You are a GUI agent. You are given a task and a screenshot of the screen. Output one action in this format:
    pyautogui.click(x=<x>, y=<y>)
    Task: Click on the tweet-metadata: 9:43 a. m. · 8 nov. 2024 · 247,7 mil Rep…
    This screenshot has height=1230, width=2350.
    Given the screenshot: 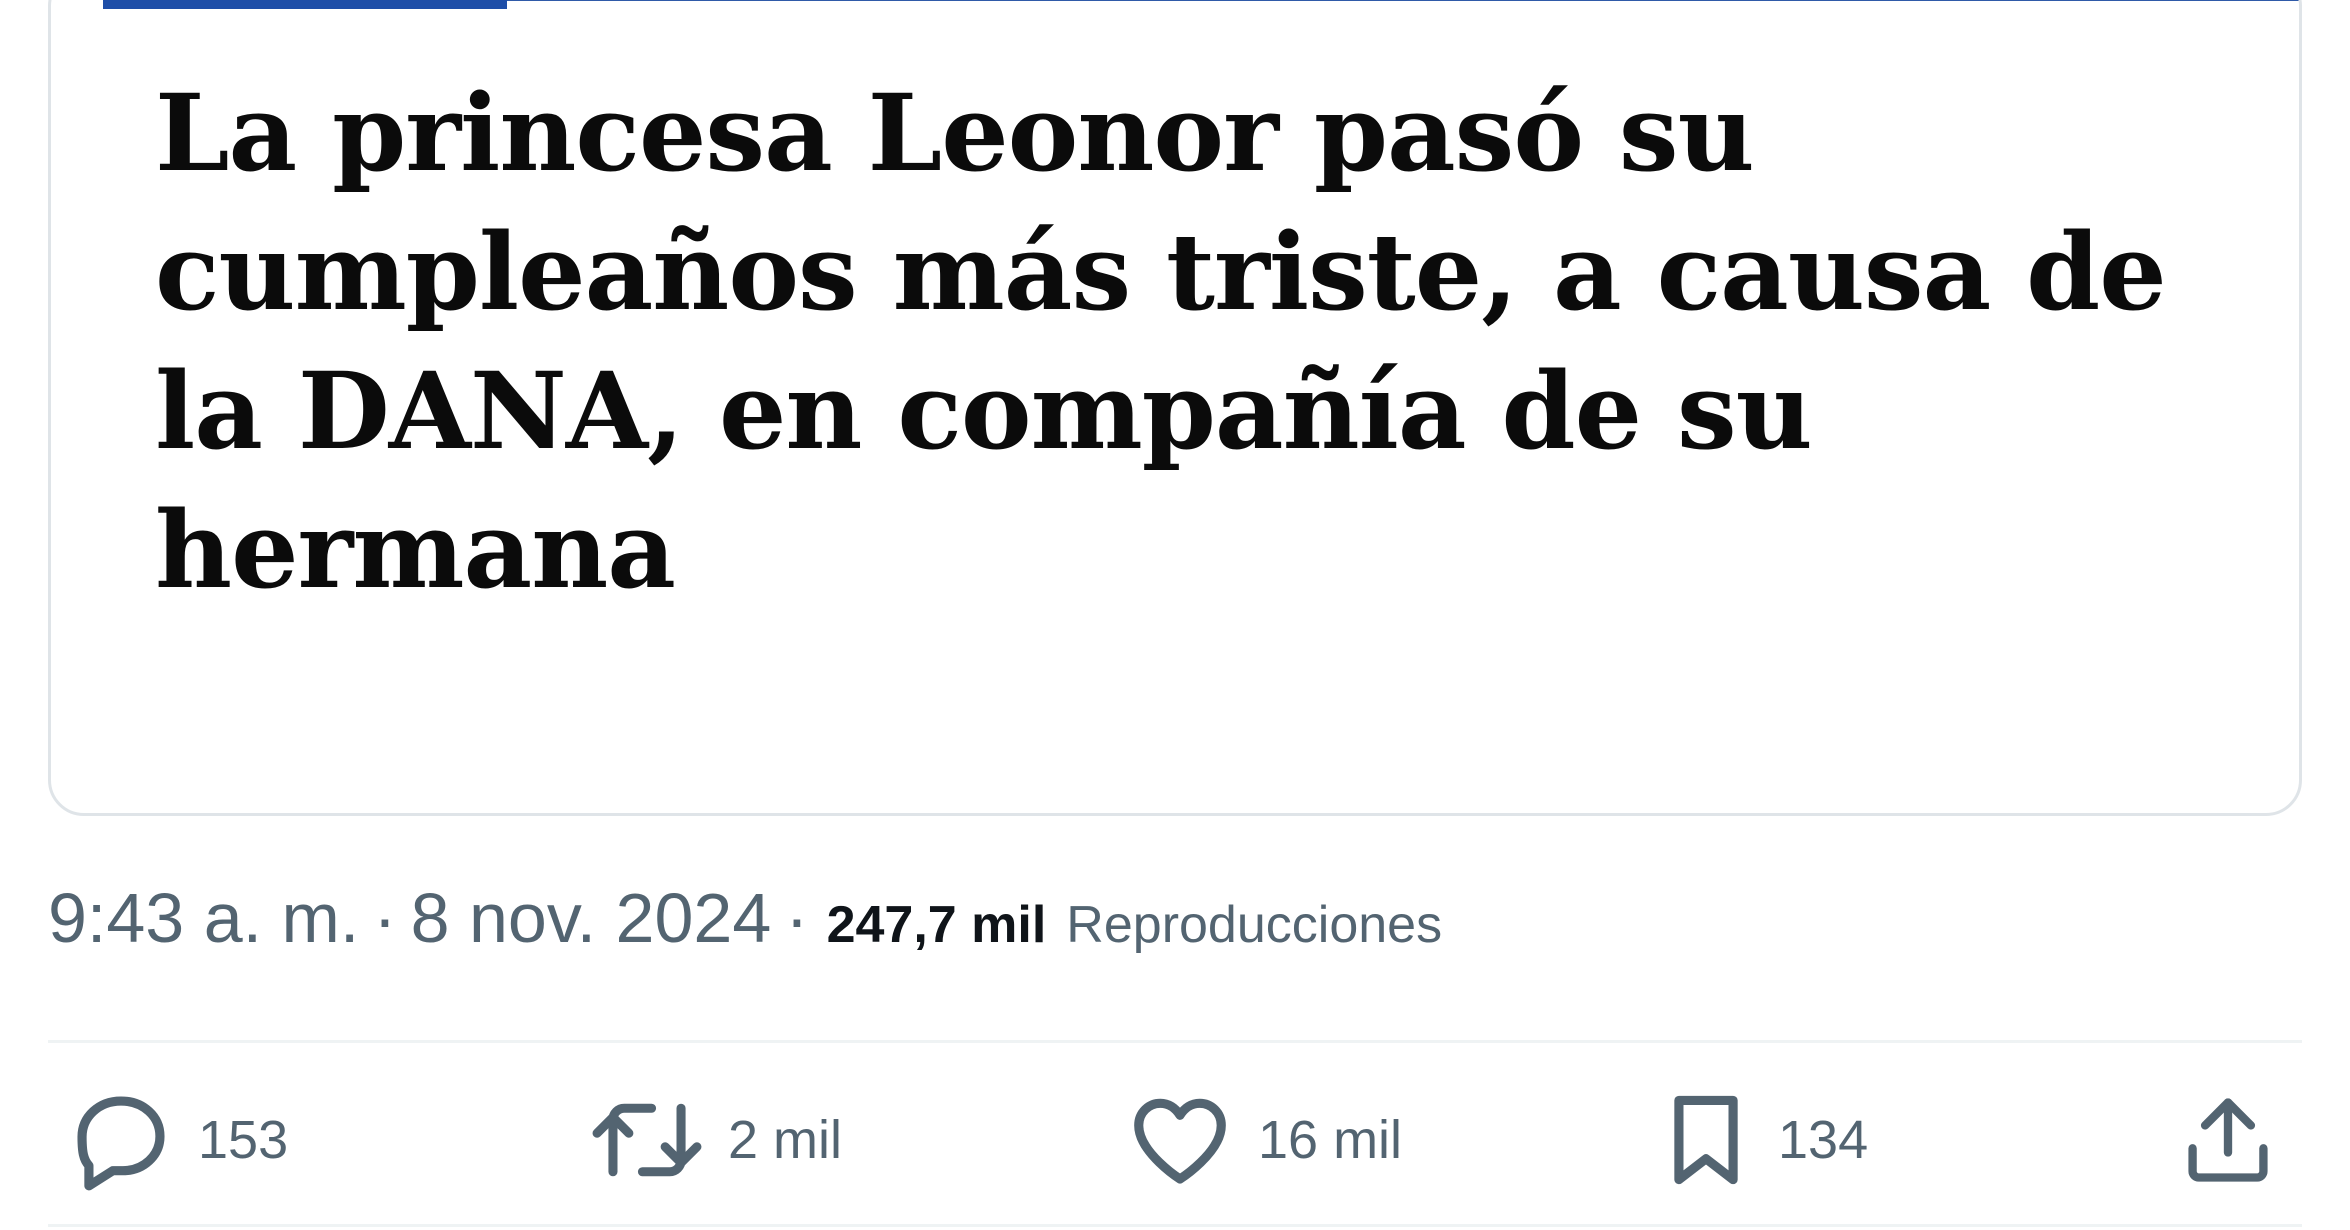 What is the action you would take?
    pyautogui.click(x=745, y=923)
    